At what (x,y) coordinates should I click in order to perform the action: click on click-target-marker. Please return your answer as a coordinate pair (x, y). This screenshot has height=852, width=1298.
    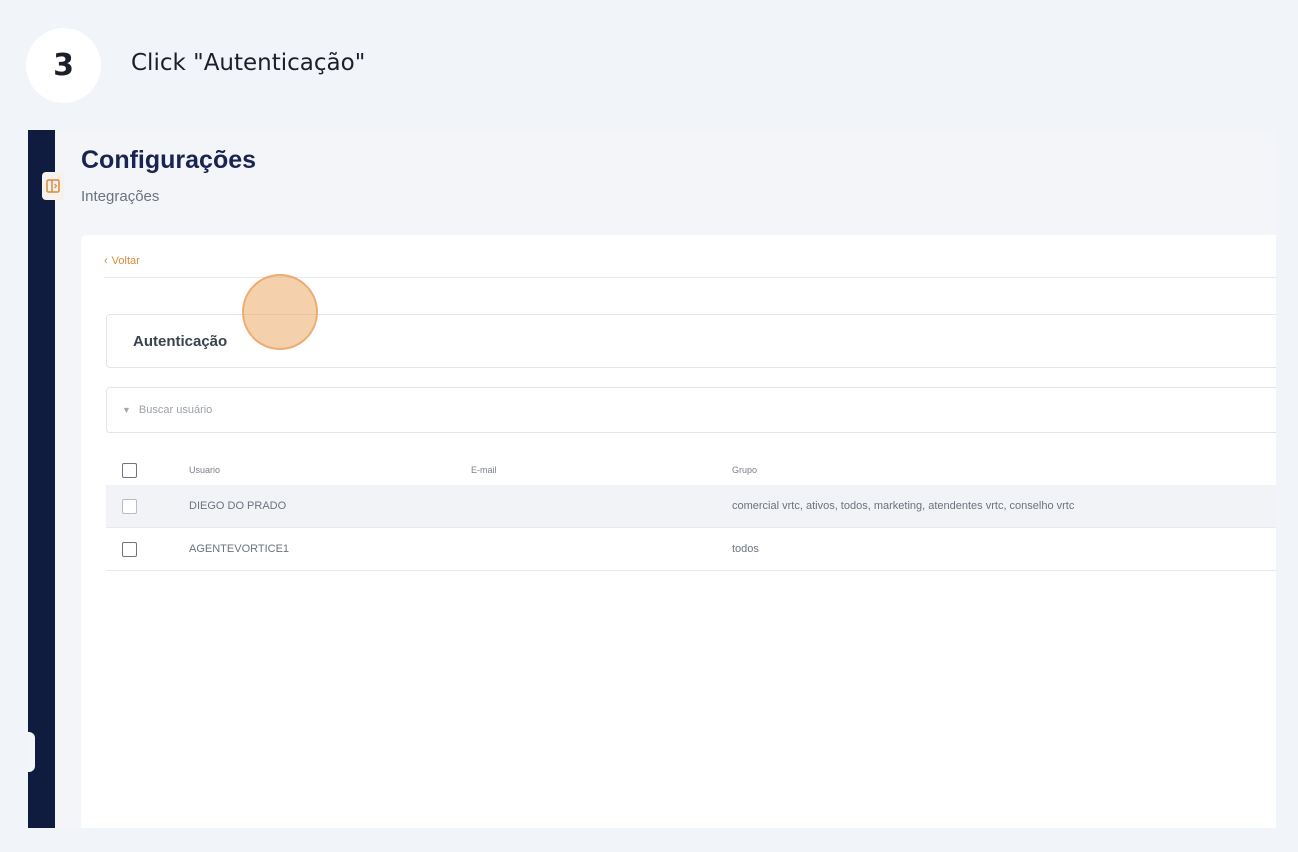
    Looking at the image, I should click on (280, 312).